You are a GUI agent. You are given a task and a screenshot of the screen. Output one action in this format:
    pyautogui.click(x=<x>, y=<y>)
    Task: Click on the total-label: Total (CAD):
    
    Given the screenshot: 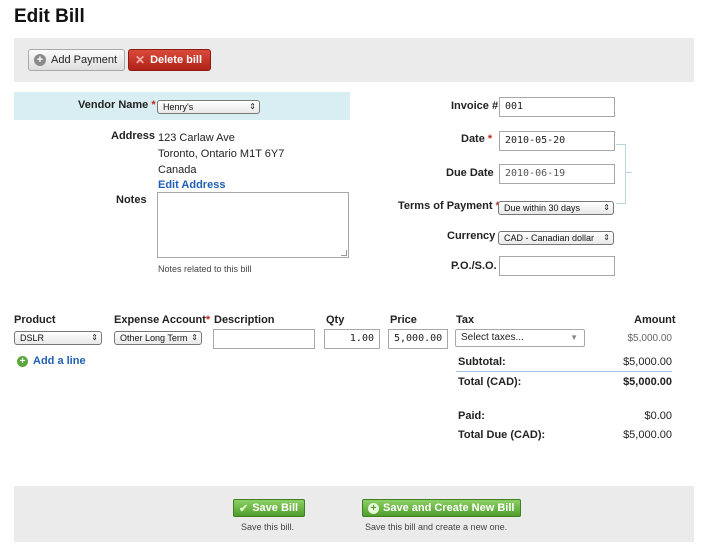 What is the action you would take?
    pyautogui.click(x=490, y=382)
    